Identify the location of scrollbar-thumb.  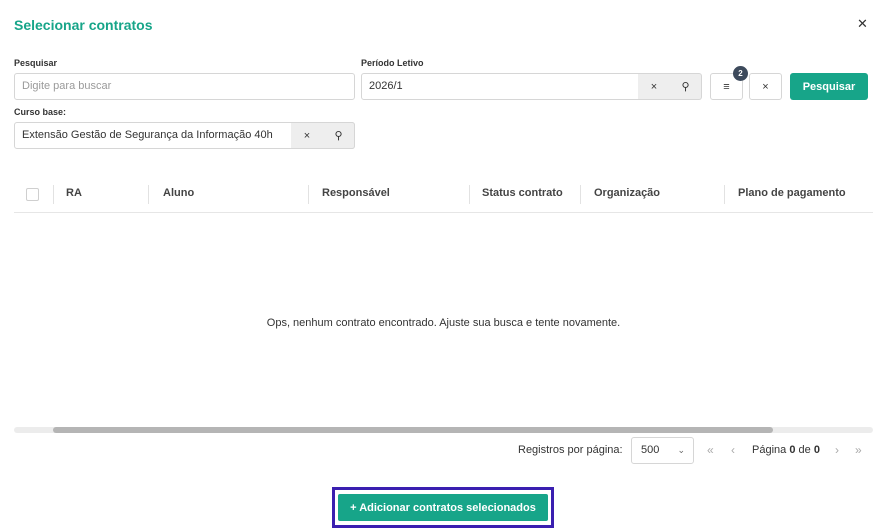
(413, 430).